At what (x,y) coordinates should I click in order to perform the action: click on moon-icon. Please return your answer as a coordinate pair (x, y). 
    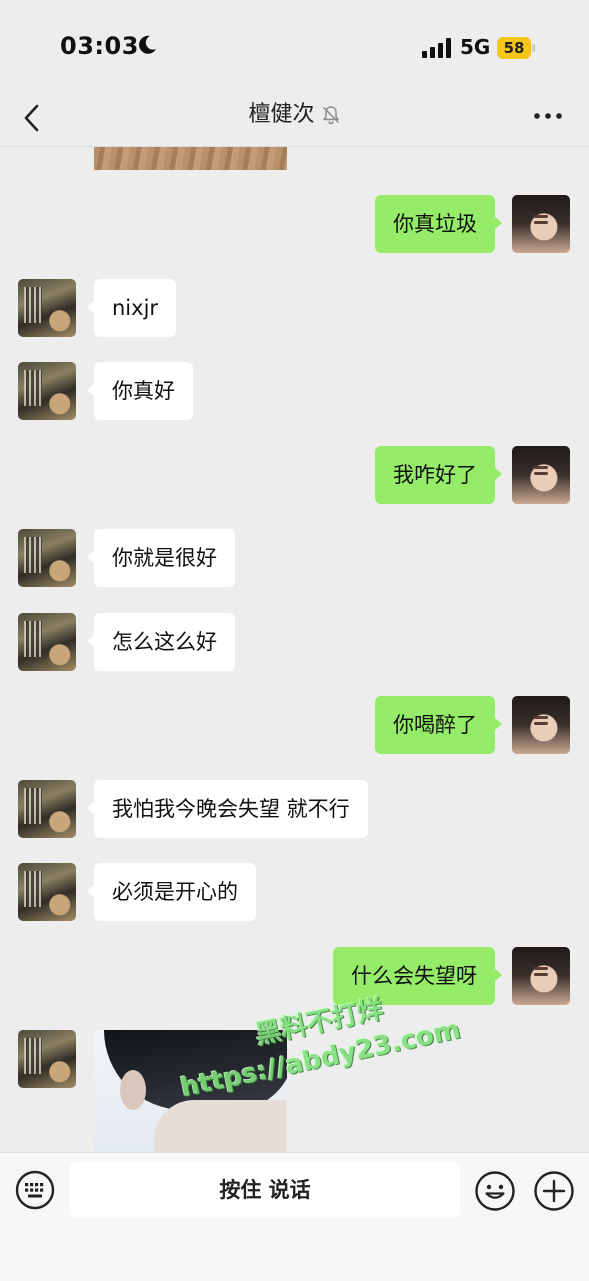
    Looking at the image, I should click on (147, 44).